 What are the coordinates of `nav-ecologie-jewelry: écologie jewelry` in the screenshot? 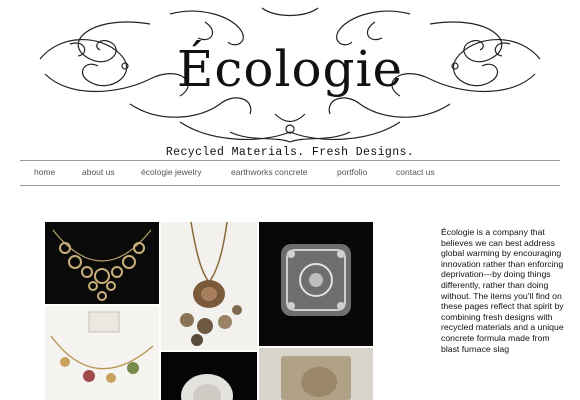 It's located at (171, 172).